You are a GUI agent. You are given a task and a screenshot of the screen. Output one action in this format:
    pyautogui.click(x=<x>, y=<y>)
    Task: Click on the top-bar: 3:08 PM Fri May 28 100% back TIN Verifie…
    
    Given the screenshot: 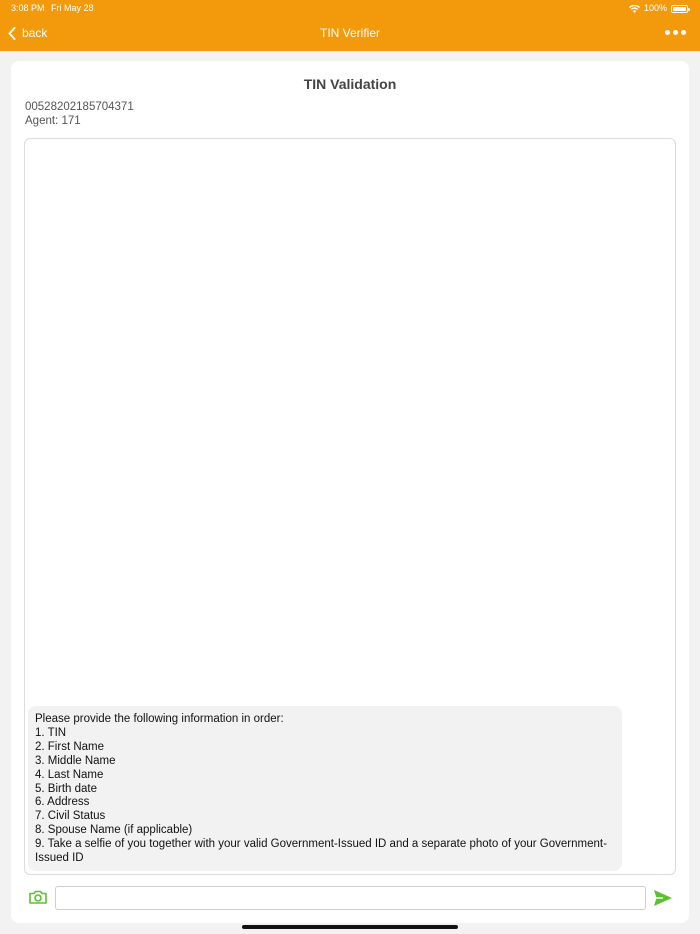 What is the action you would take?
    pyautogui.click(x=350, y=25)
    